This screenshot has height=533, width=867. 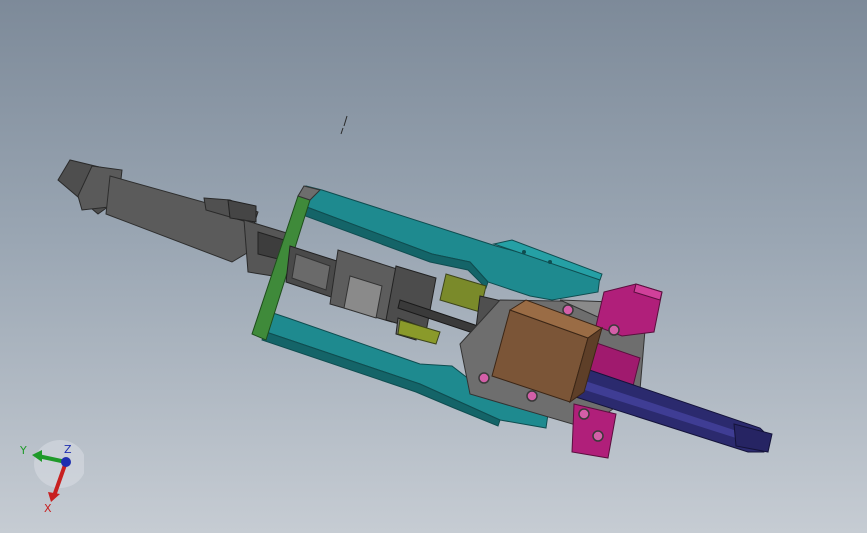 What do you see at coordinates (23, 450) in the screenshot?
I see `triad-label-y: Y` at bounding box center [23, 450].